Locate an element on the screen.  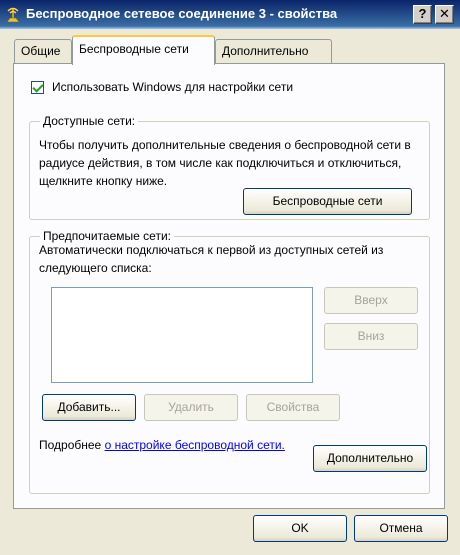
view-wireless-networks-button: Беспроводные сети is located at coordinates (327, 201).